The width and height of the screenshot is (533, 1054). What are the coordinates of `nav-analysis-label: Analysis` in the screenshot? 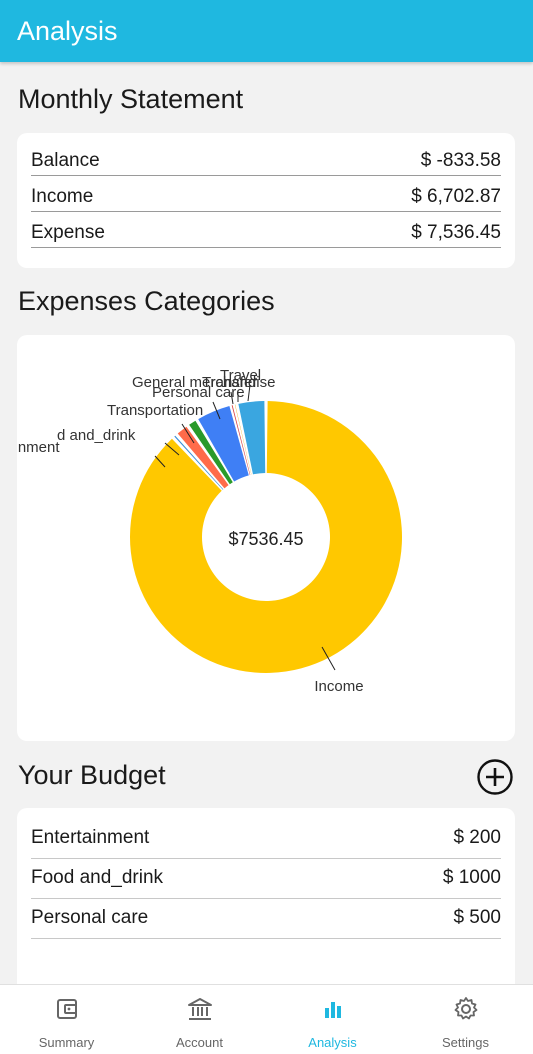 It's located at (332, 1042).